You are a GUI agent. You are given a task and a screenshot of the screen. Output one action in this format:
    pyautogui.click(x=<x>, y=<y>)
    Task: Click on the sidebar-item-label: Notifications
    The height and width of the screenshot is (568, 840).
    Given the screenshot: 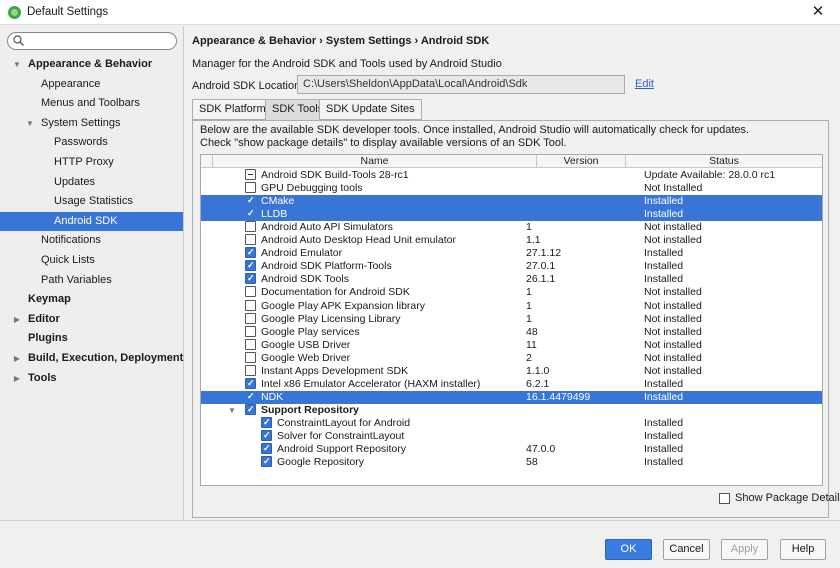 What is the action you would take?
    pyautogui.click(x=71, y=240)
    